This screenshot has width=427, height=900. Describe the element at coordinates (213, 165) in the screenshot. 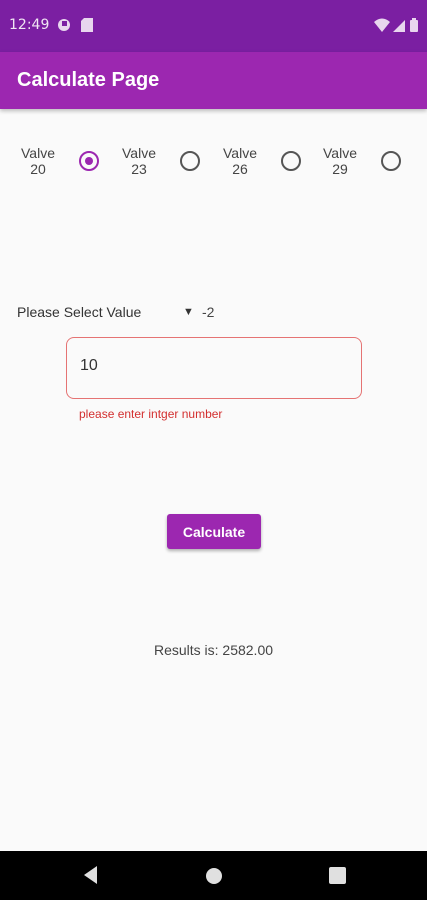

I see `valve-radio-group: Valve 20 Valve 23 Valve 26 Valve 29` at that location.